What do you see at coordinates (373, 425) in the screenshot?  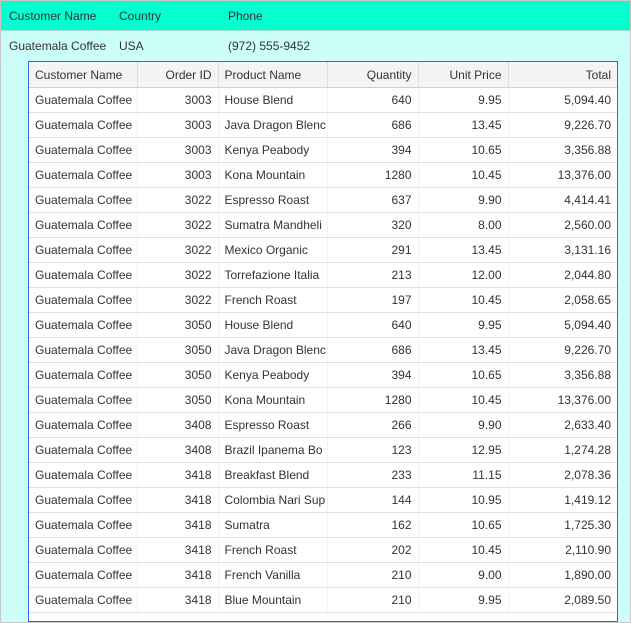 I see `cell-quantity: 266` at bounding box center [373, 425].